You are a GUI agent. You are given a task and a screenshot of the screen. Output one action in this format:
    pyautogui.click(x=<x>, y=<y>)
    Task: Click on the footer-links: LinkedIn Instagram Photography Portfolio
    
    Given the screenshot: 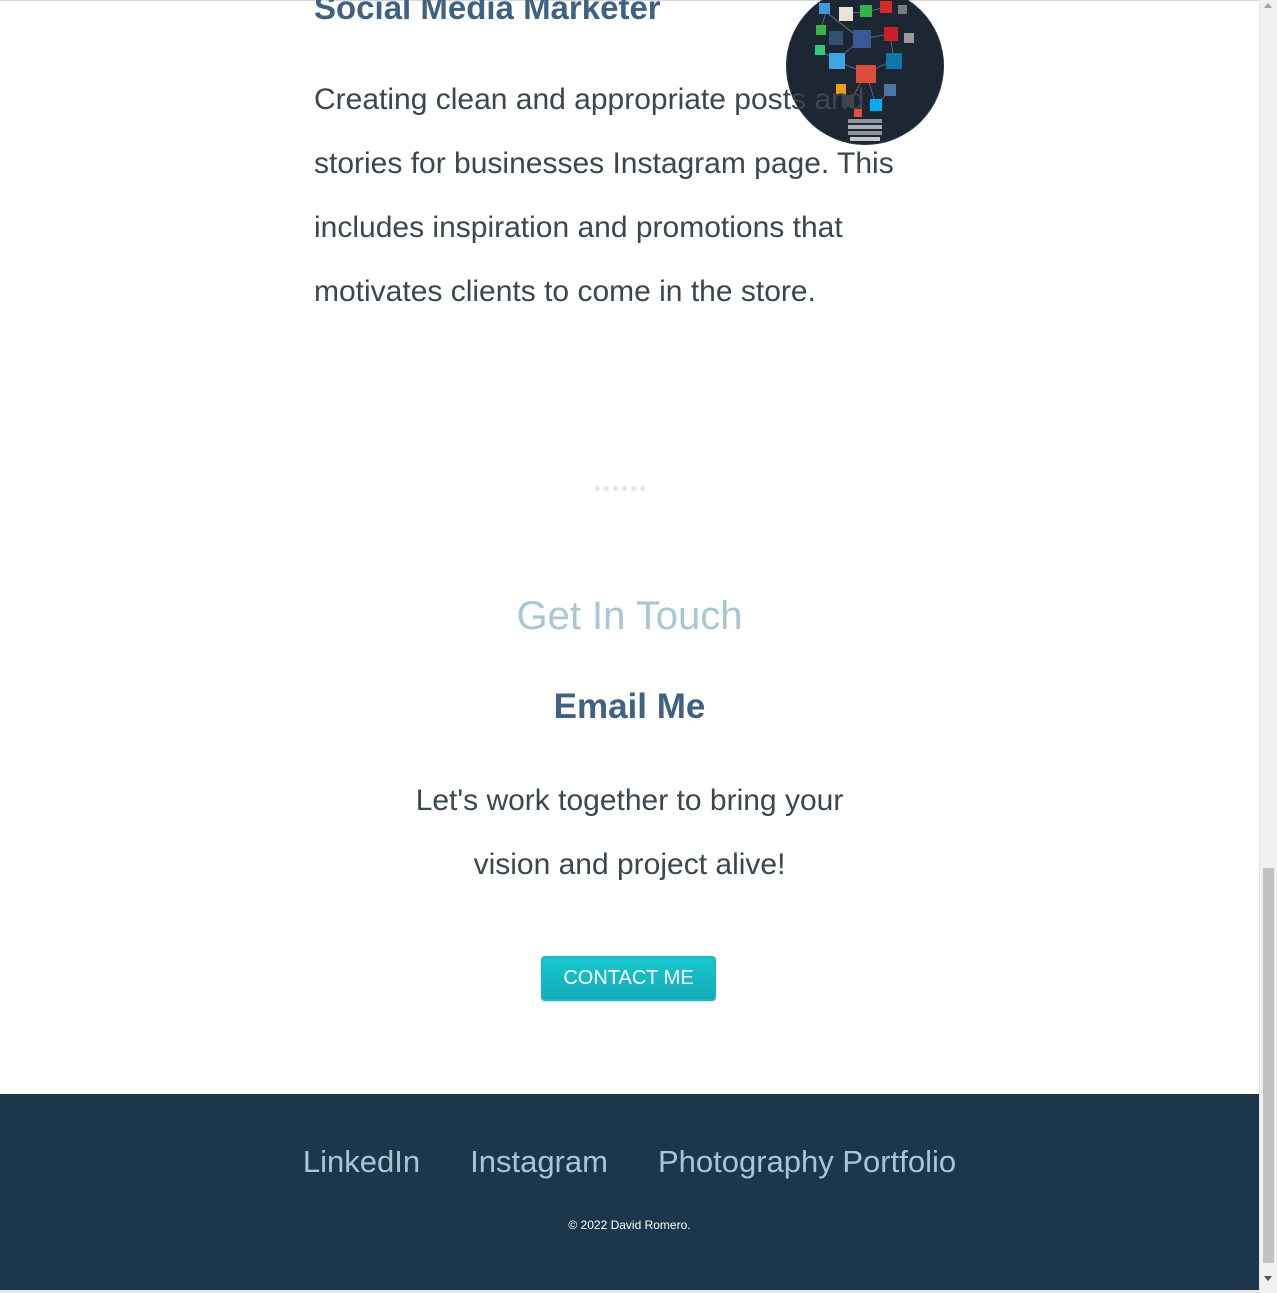 What is the action you would take?
    pyautogui.click(x=629, y=1162)
    